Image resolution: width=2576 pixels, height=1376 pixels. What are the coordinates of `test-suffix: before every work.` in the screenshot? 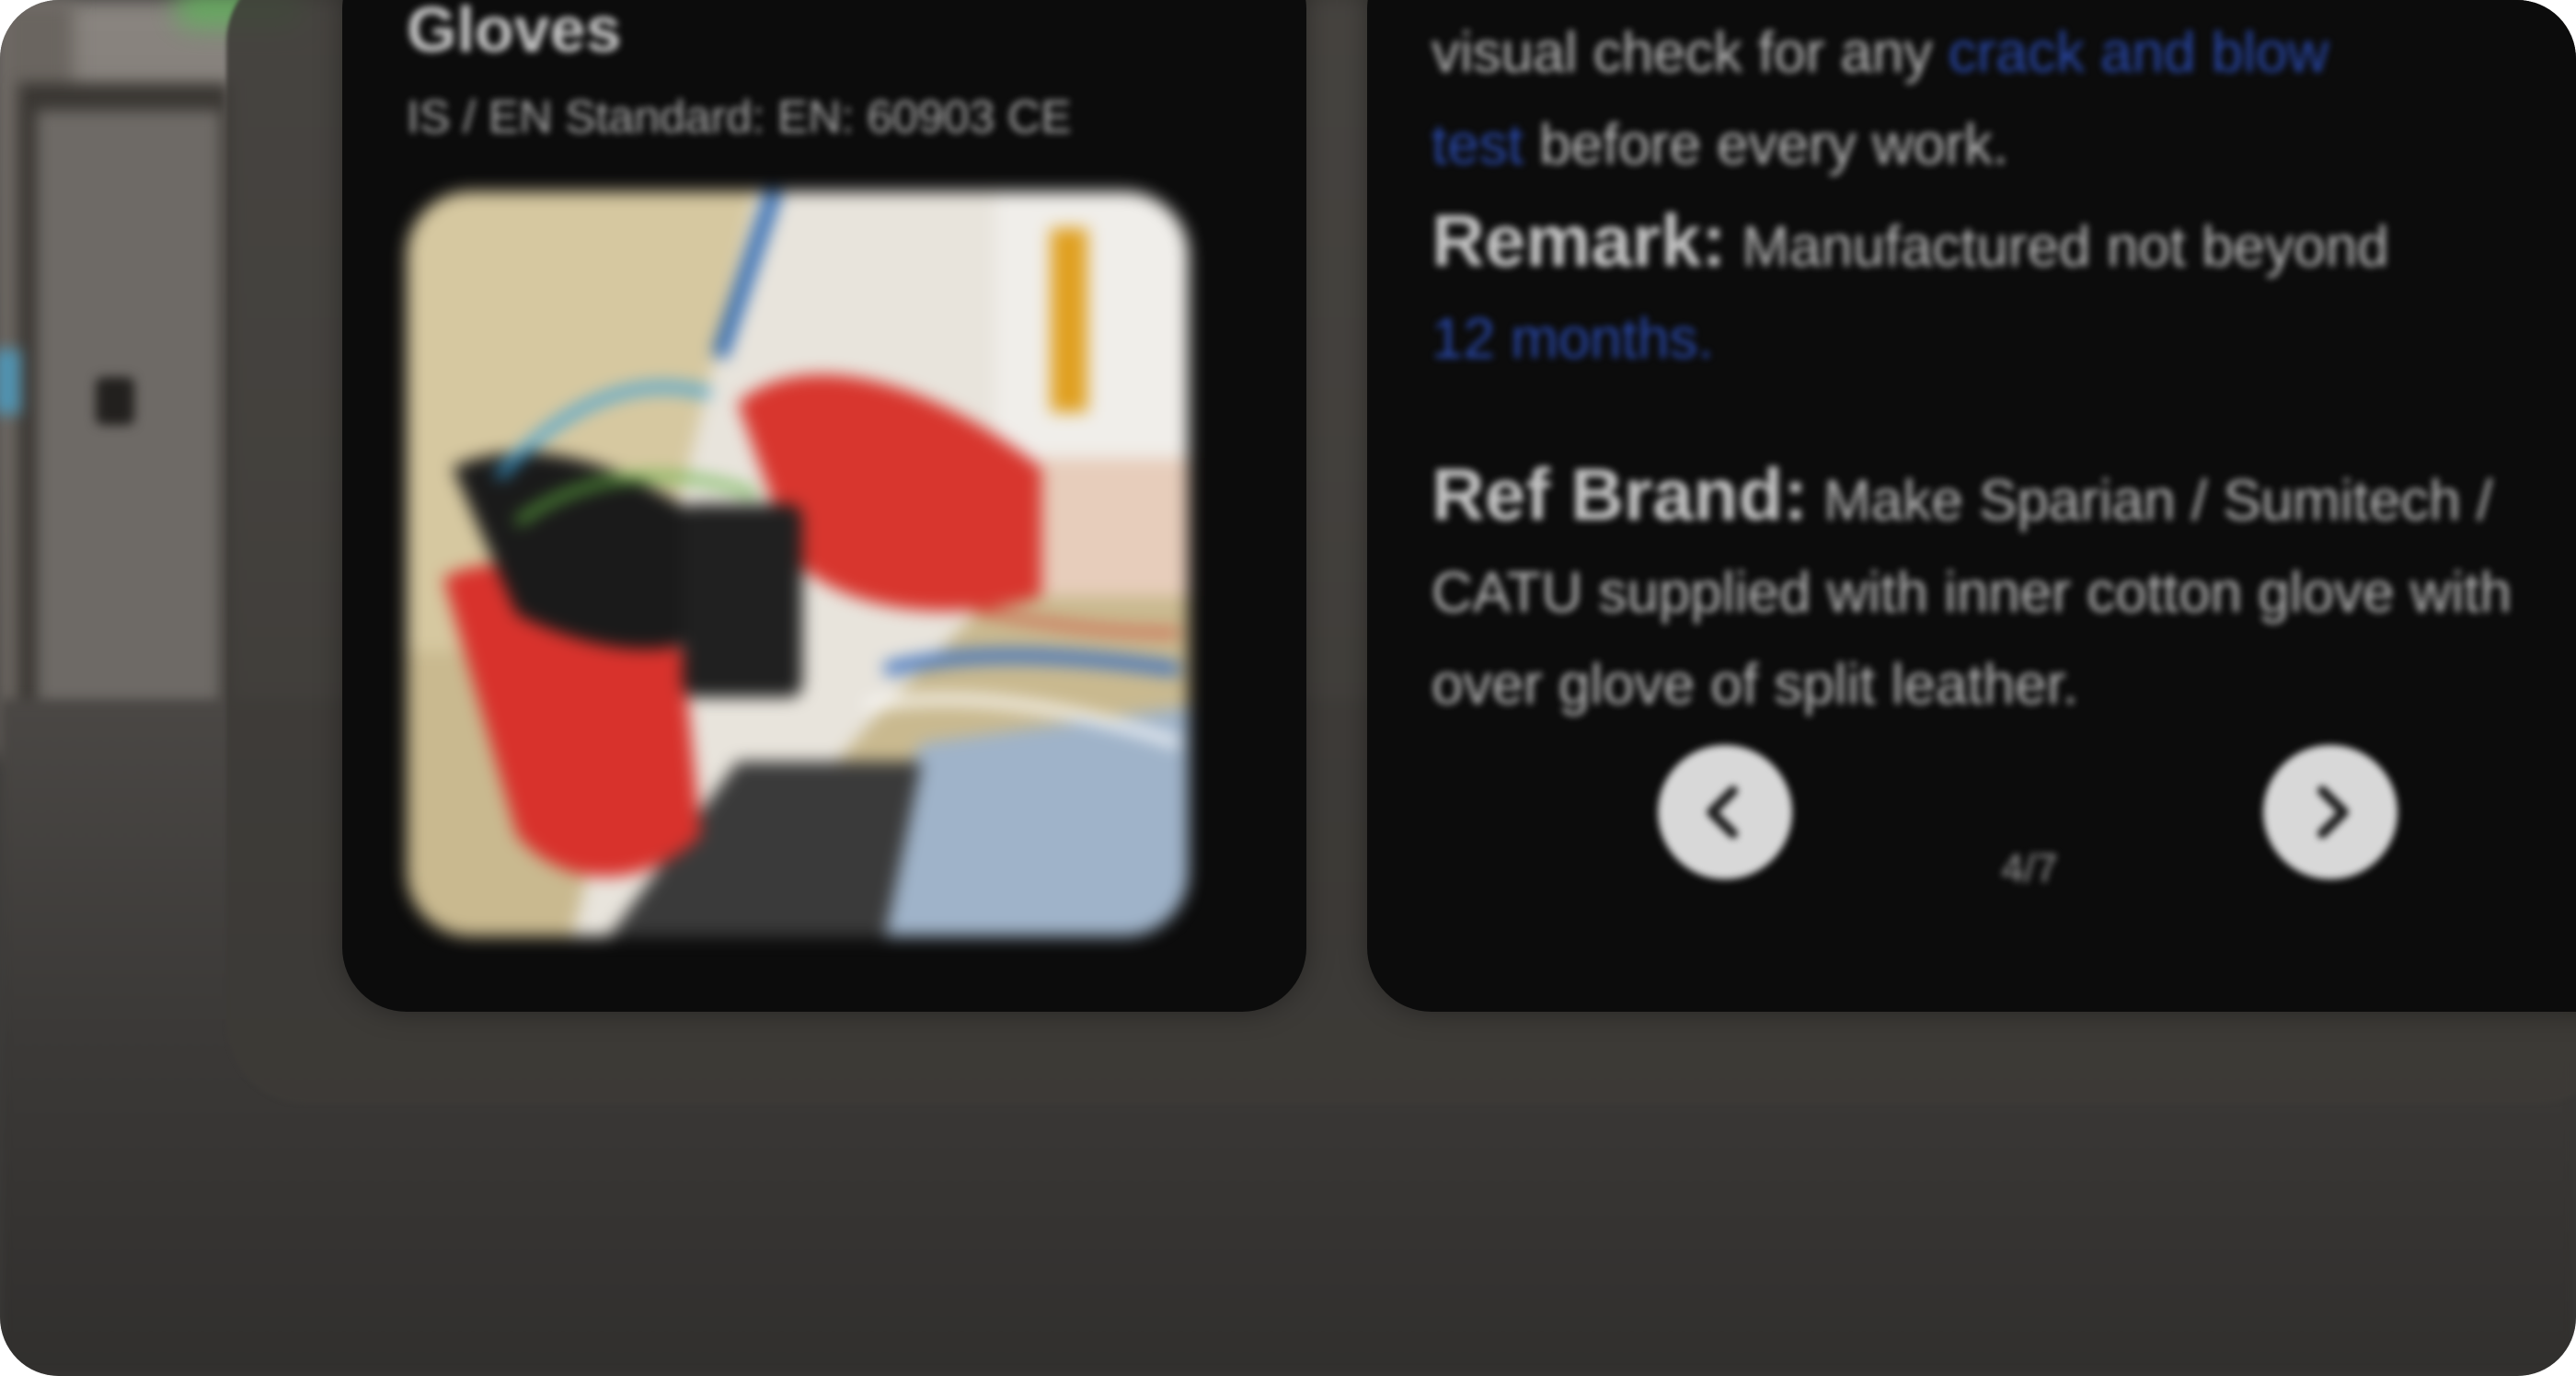 It's located at (1766, 145).